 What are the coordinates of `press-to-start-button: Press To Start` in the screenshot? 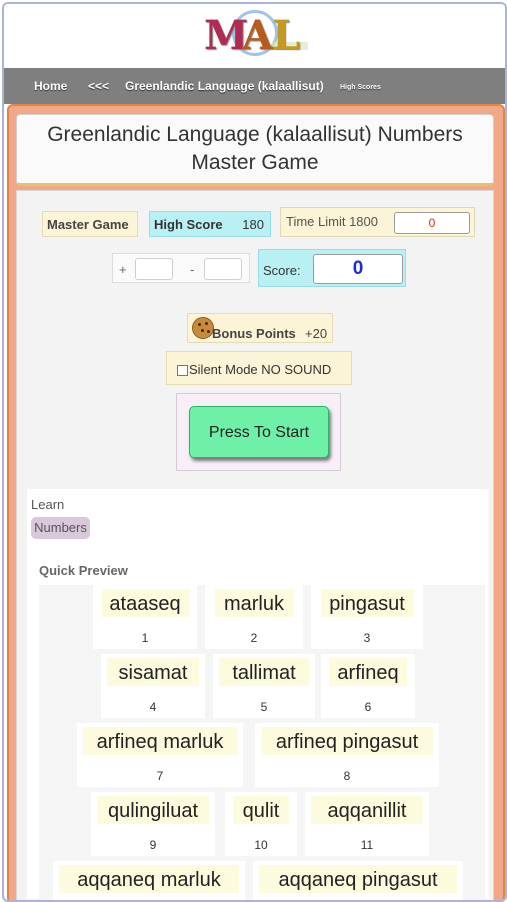 It's located at (259, 432).